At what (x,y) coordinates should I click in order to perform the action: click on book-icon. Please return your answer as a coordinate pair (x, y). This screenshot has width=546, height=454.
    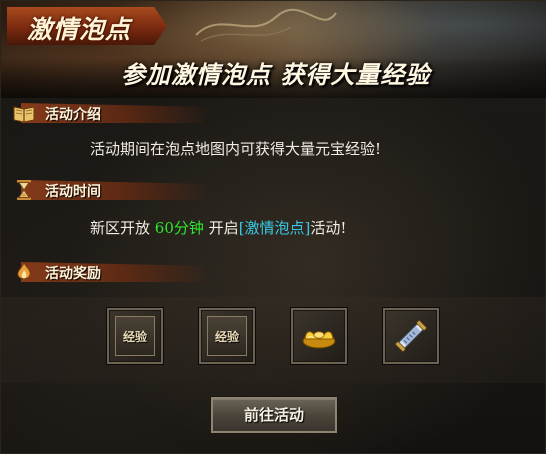
    Looking at the image, I should click on (24, 113).